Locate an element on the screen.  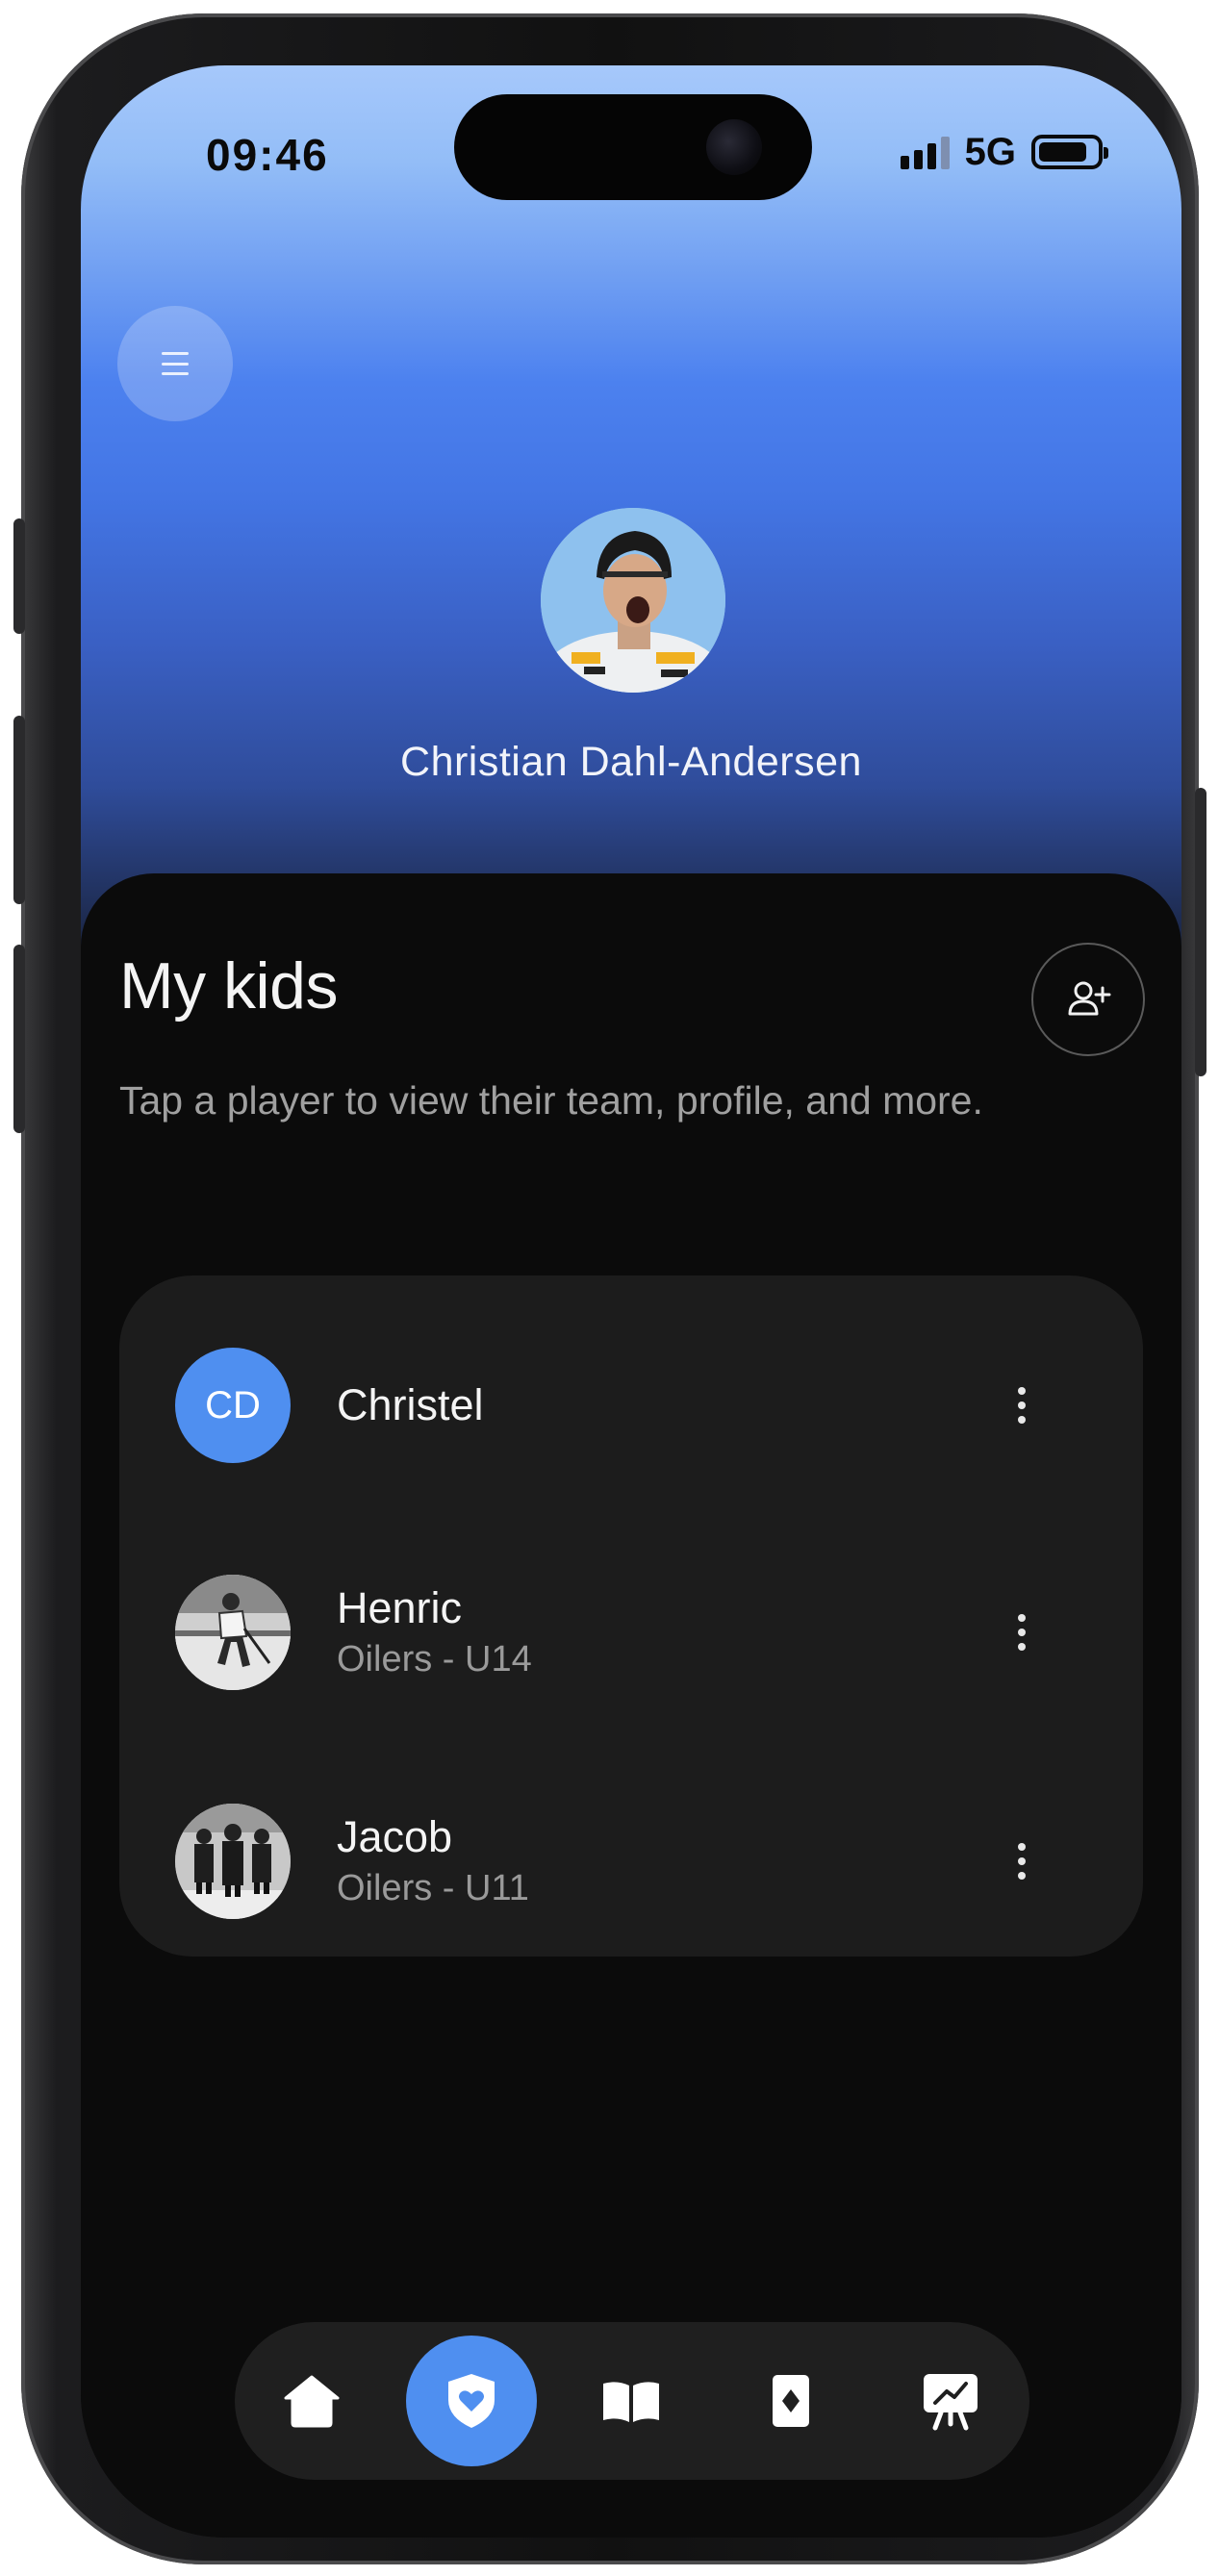
section-title: My kids is located at coordinates (228, 986).